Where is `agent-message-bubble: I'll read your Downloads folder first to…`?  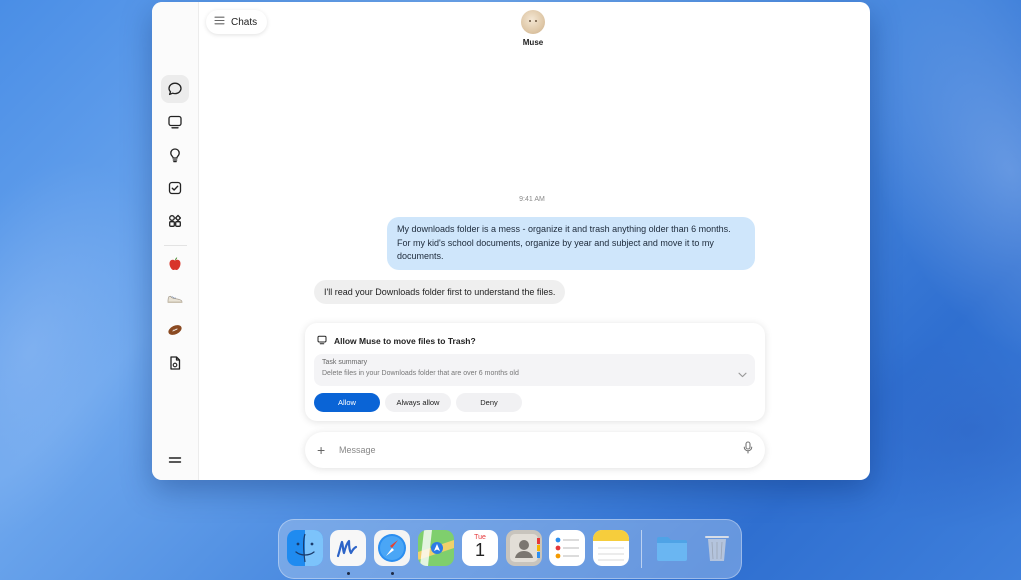
agent-message-bubble: I'll read your Downloads folder first to… is located at coordinates (440, 292).